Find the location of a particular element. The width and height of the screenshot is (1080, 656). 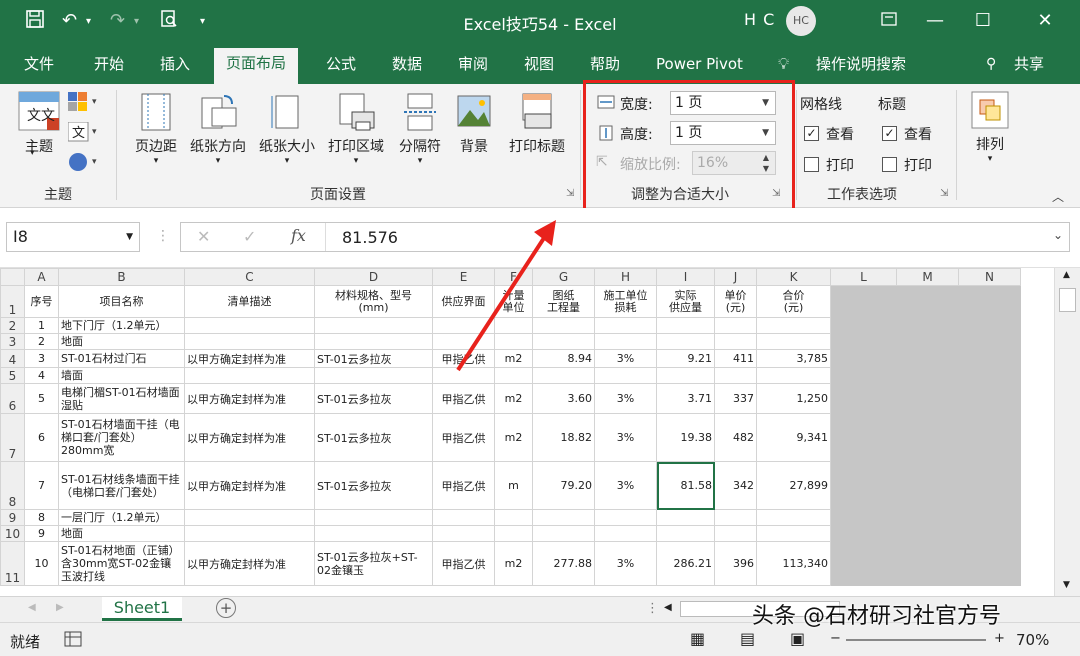

table-cell: 9,341 is located at coordinates (793, 437).